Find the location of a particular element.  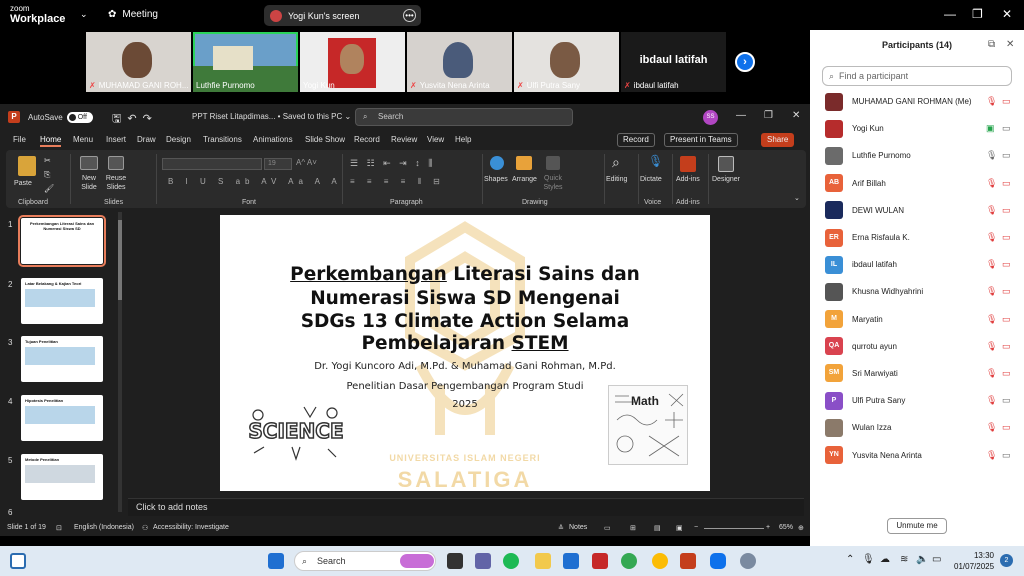

arrange-label: Arrange is located at coordinates (524, 179).